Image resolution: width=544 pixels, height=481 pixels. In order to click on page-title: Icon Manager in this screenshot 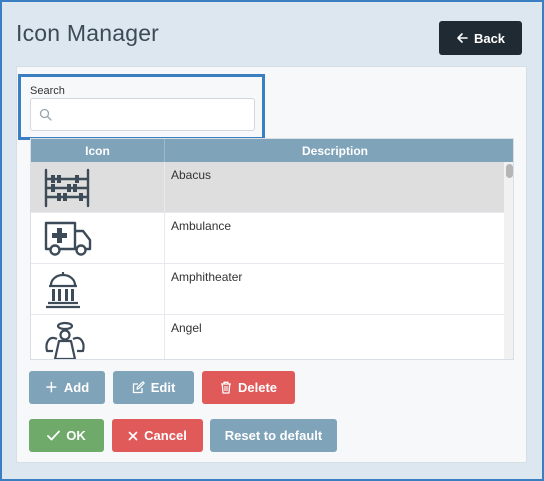, I will do `click(88, 33)`.